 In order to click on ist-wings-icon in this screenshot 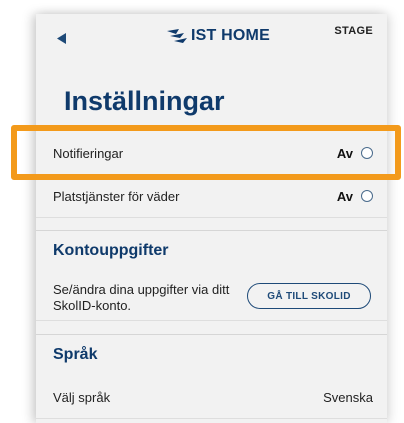, I will do `click(177, 36)`.